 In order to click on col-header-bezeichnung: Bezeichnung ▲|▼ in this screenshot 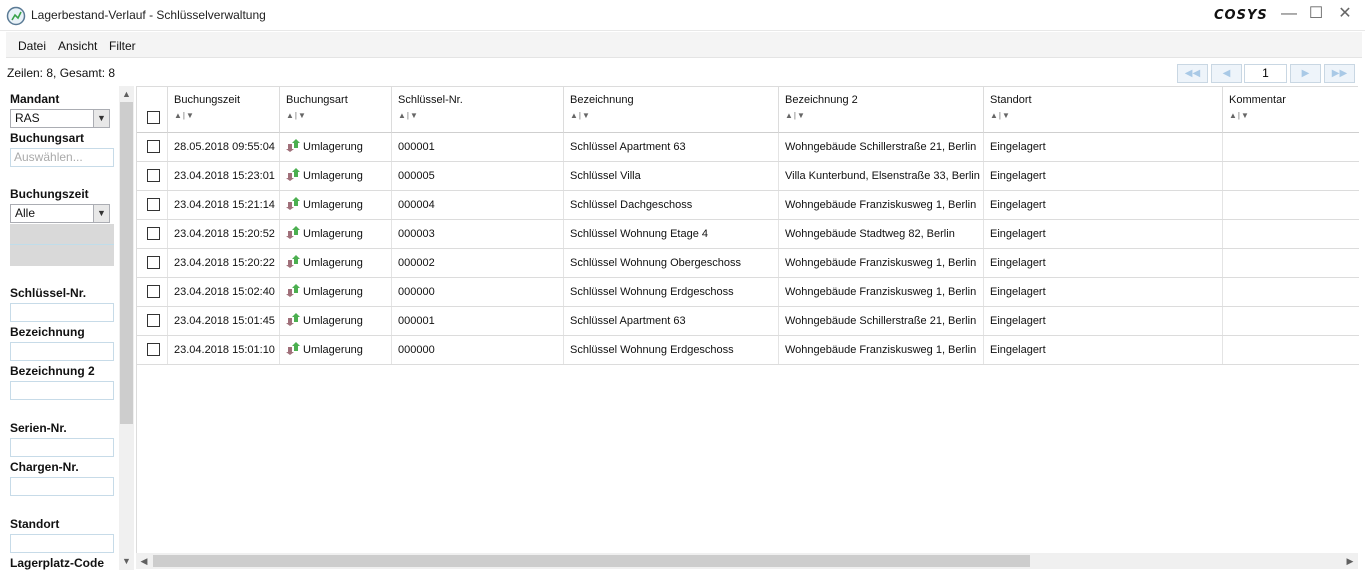, I will do `click(671, 110)`.